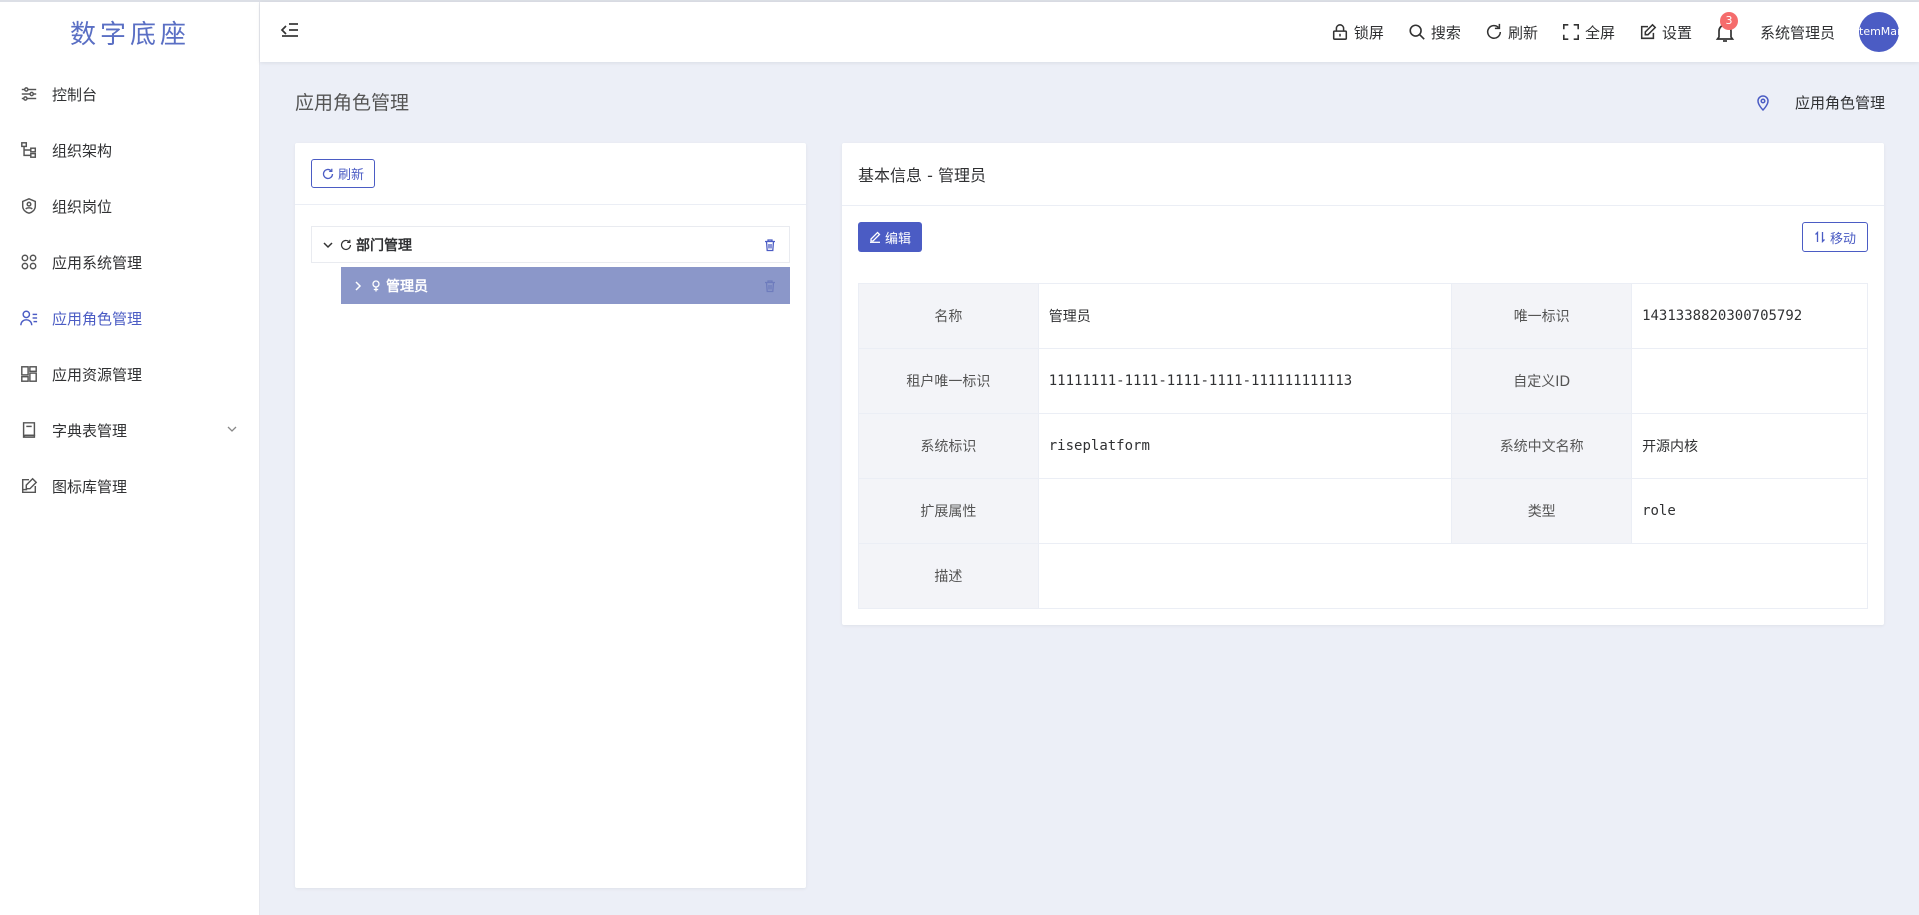 The width and height of the screenshot is (1919, 915). Describe the element at coordinates (346, 244) in the screenshot. I see `sync-icon` at that location.